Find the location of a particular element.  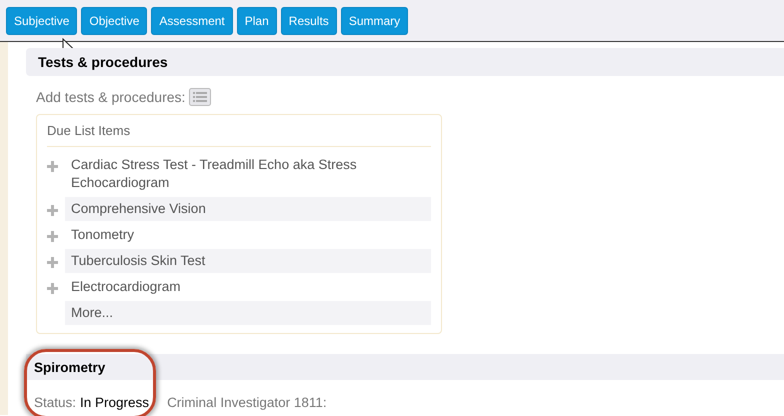

list-icon is located at coordinates (200, 97).